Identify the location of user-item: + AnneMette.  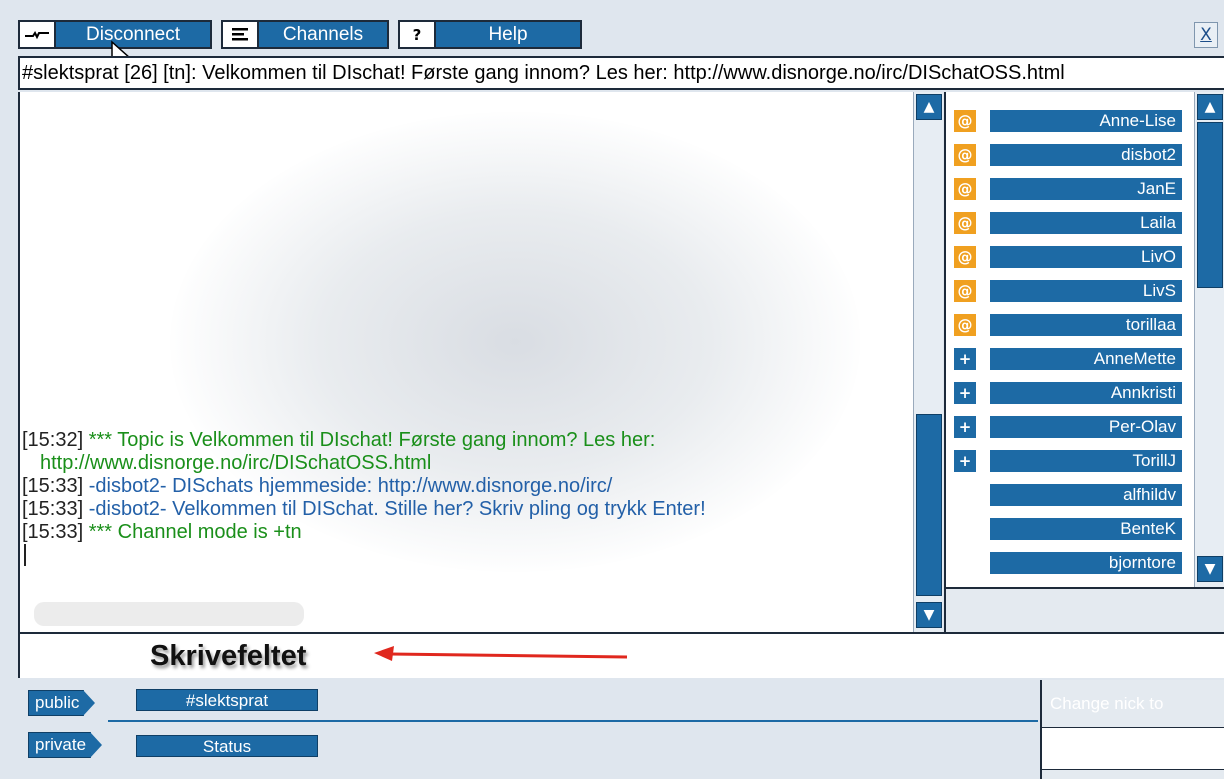
(1068, 359).